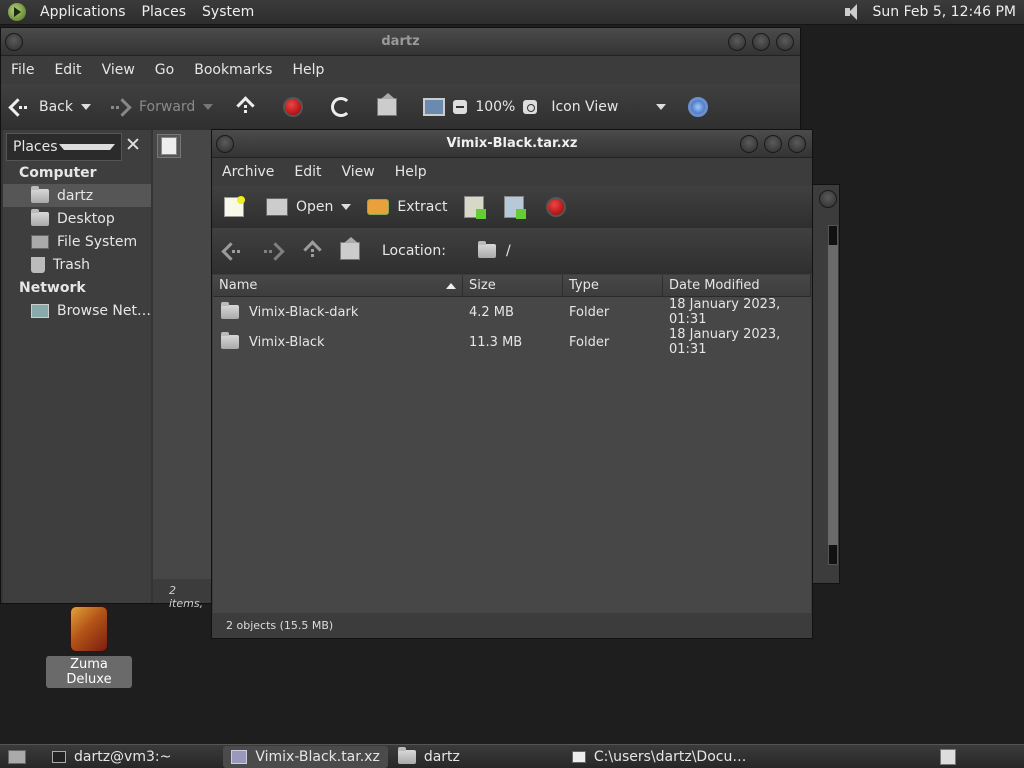  I want to click on location-field: /, so click(494, 250).